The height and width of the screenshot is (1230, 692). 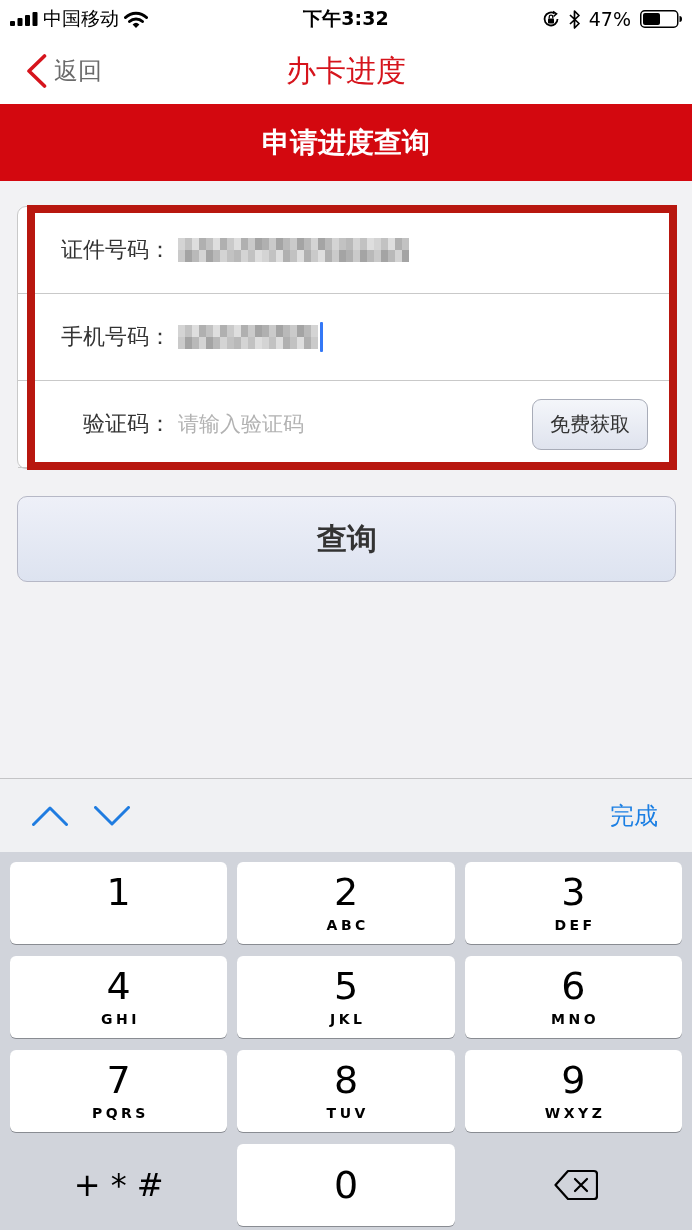 I want to click on code-input-field: 请输入验证码, so click(x=355, y=424).